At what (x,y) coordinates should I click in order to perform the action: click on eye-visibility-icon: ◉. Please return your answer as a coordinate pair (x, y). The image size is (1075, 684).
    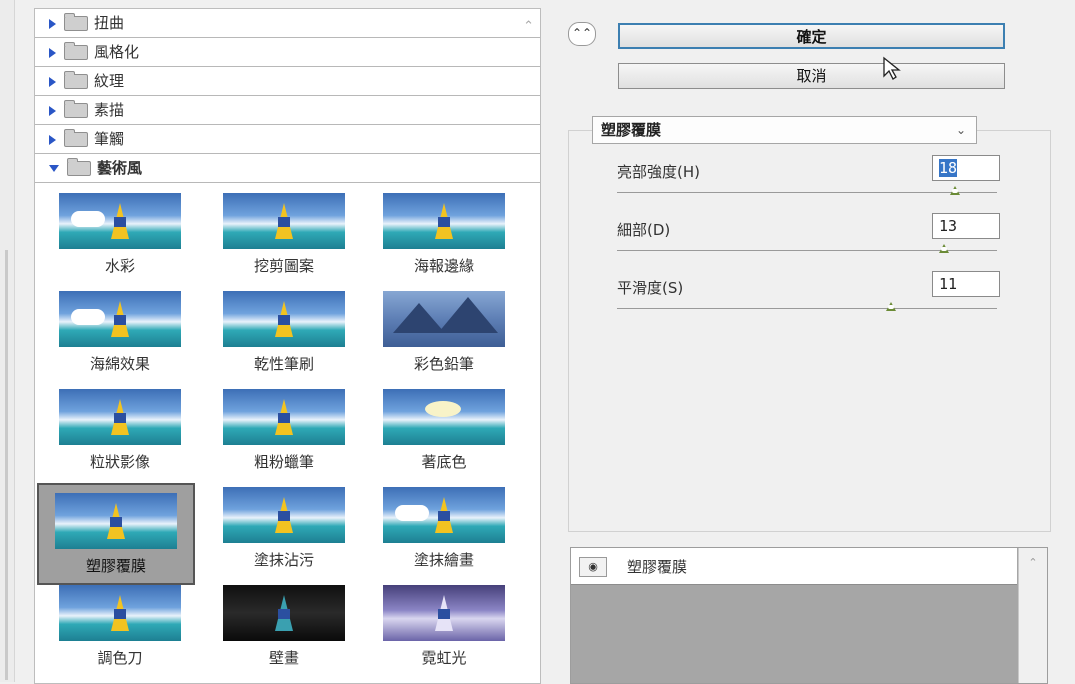
    Looking at the image, I should click on (593, 567).